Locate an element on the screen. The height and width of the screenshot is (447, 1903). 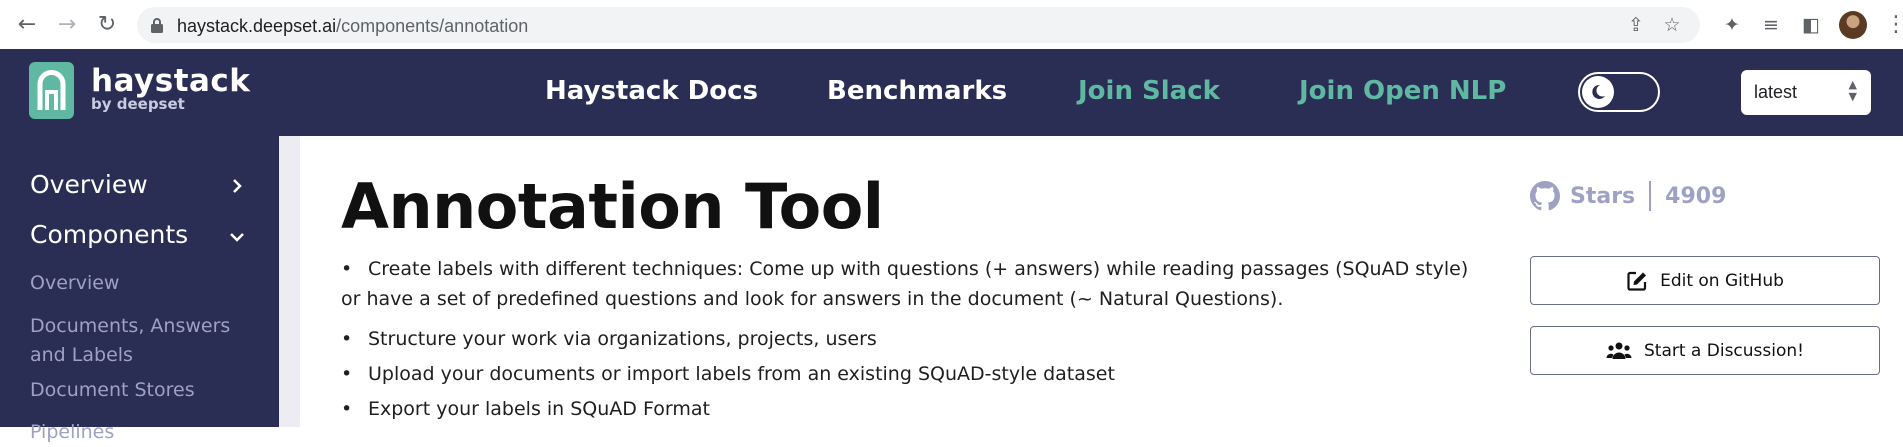
edit-on-github-button: Edit on GitHub is located at coordinates (1705, 280).